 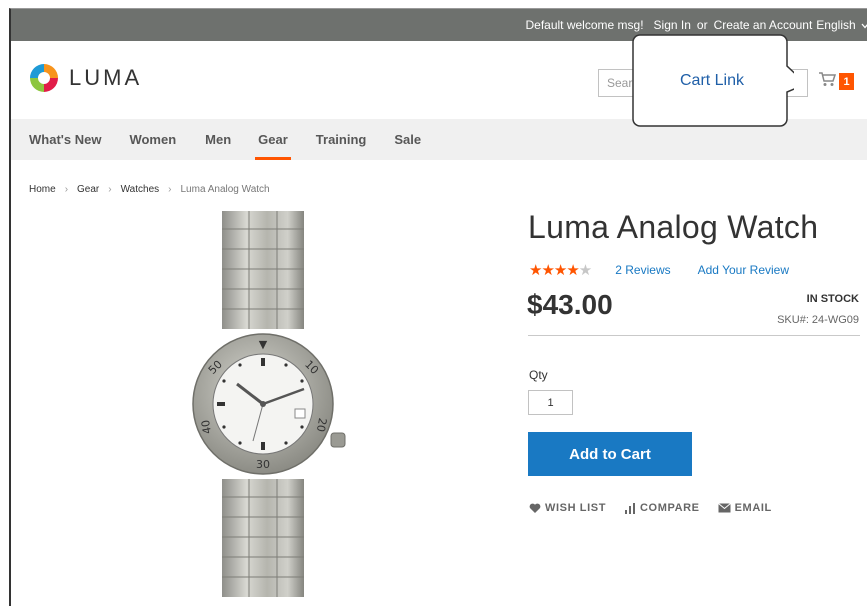 I want to click on callout-text: Cart Link, so click(x=712, y=80).